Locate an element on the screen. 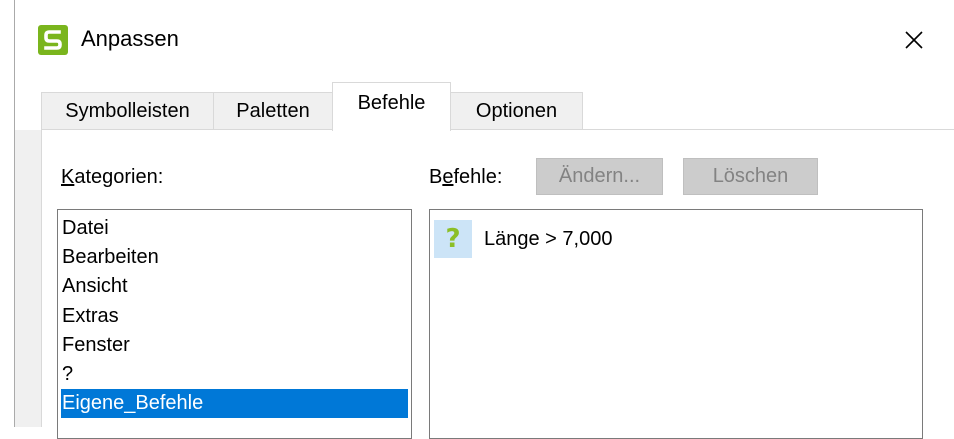 This screenshot has width=954, height=439. tab-paletten: Paletten is located at coordinates (273, 110).